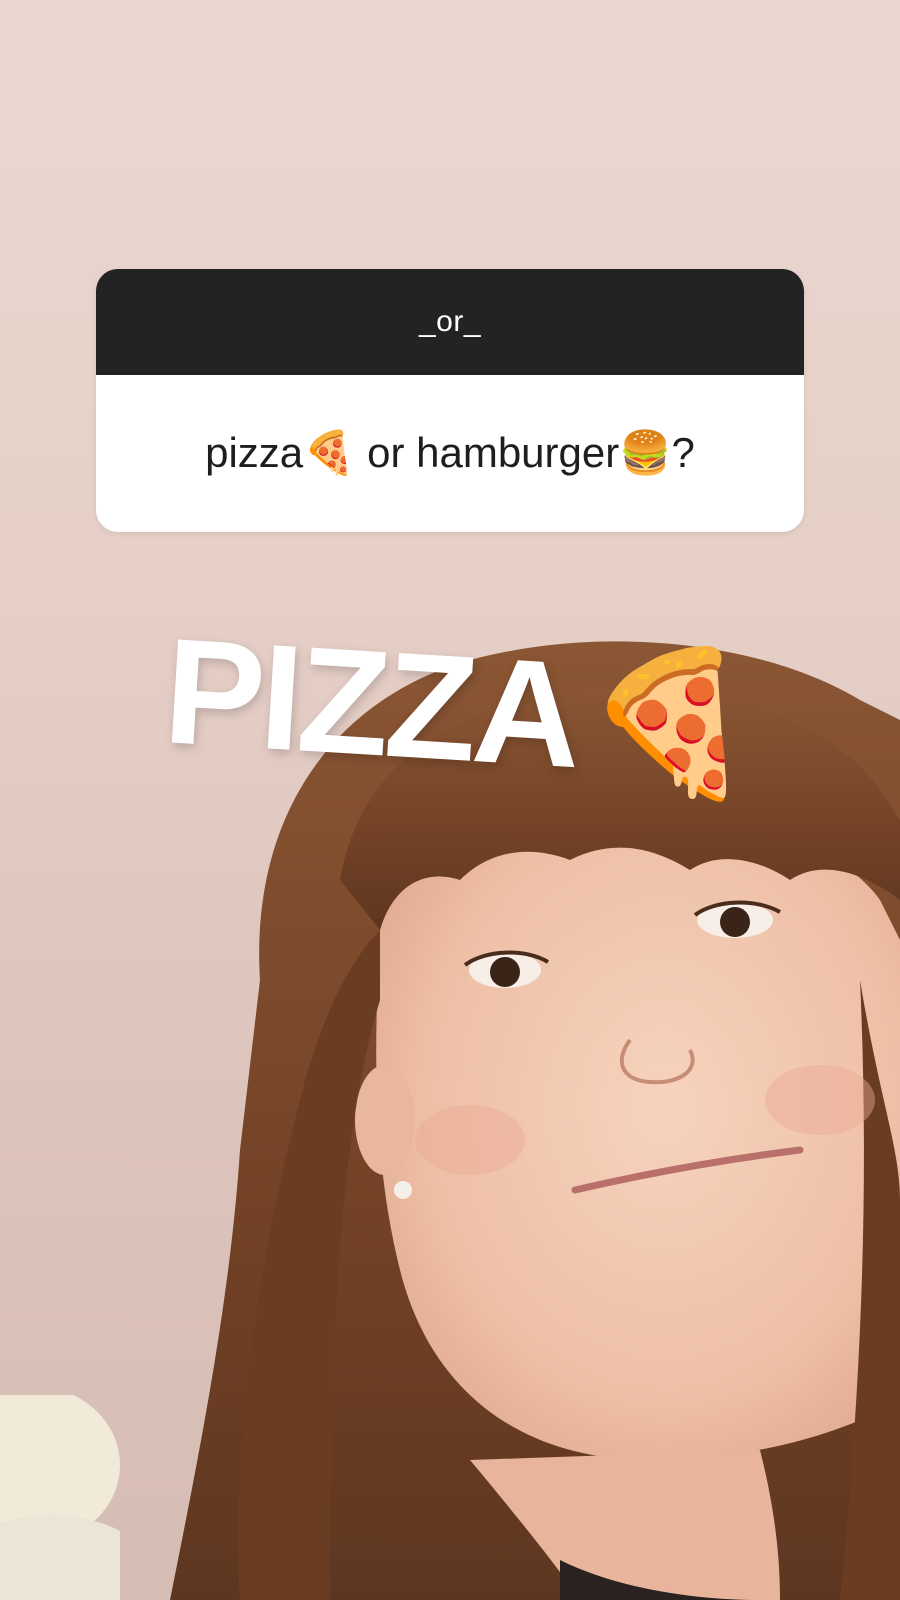 The height and width of the screenshot is (1600, 900). I want to click on question-text: pizza🍕 or hamburger🍔?, so click(450, 453).